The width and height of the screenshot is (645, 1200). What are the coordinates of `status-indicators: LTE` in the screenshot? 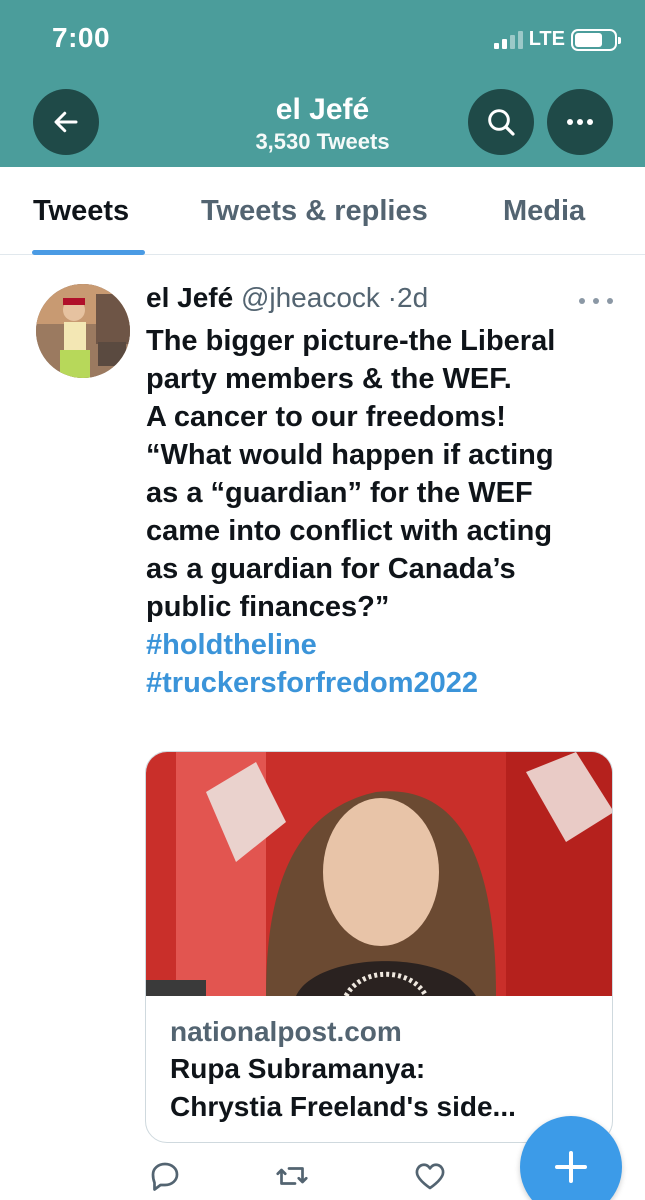 It's located at (557, 39).